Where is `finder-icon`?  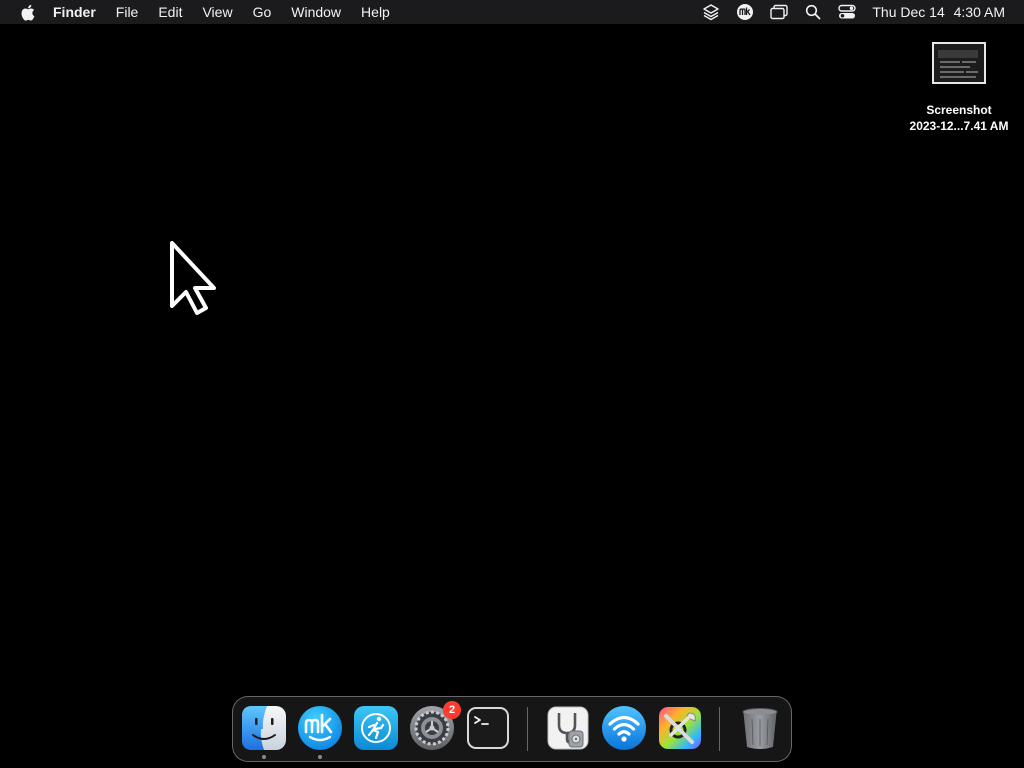 finder-icon is located at coordinates (264, 728).